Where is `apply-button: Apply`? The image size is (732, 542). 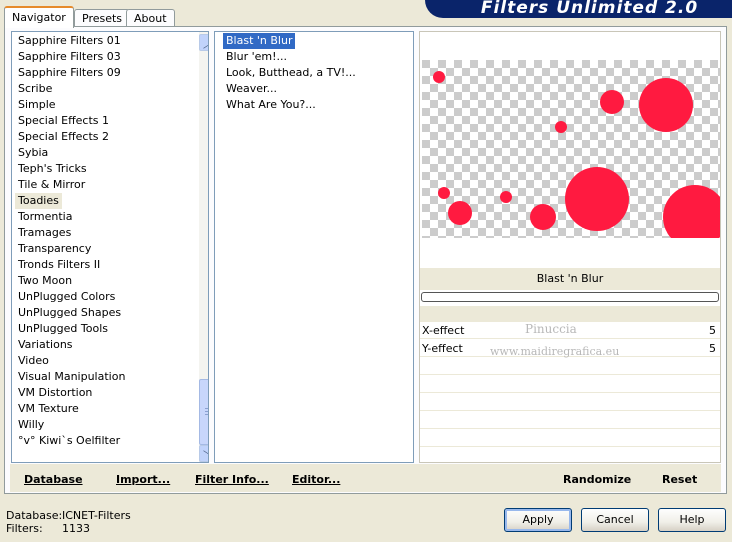 apply-button: Apply is located at coordinates (538, 520).